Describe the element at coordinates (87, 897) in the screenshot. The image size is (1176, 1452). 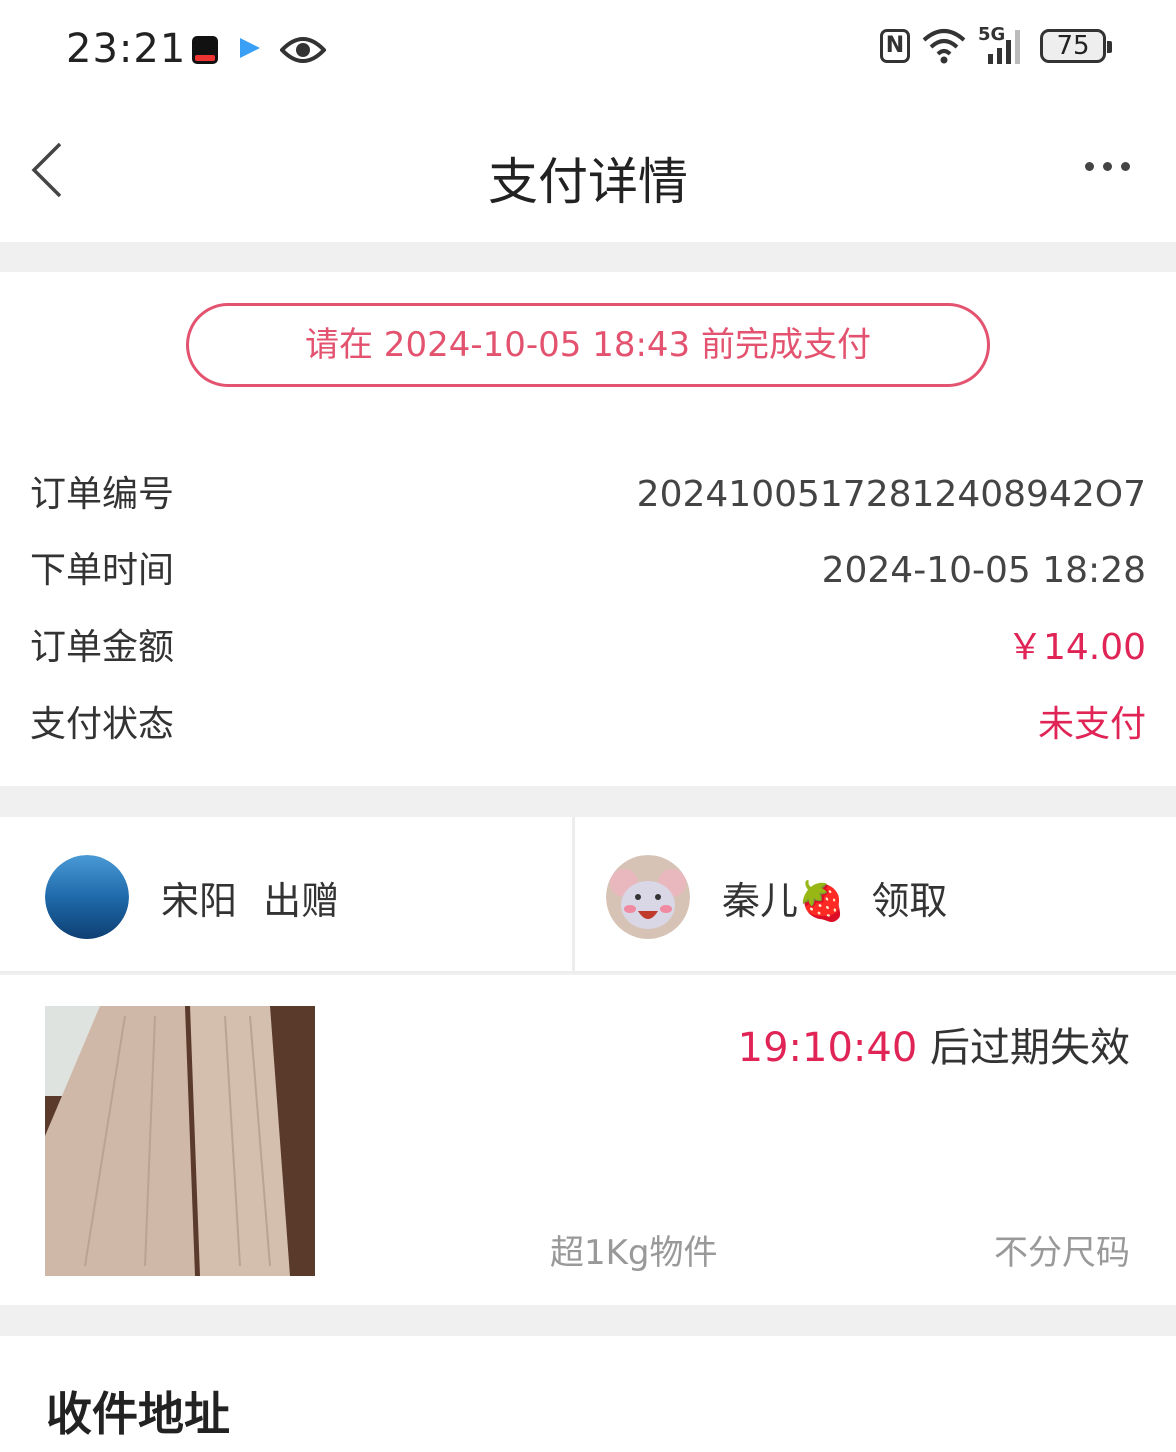
I see `giver-avatar` at that location.